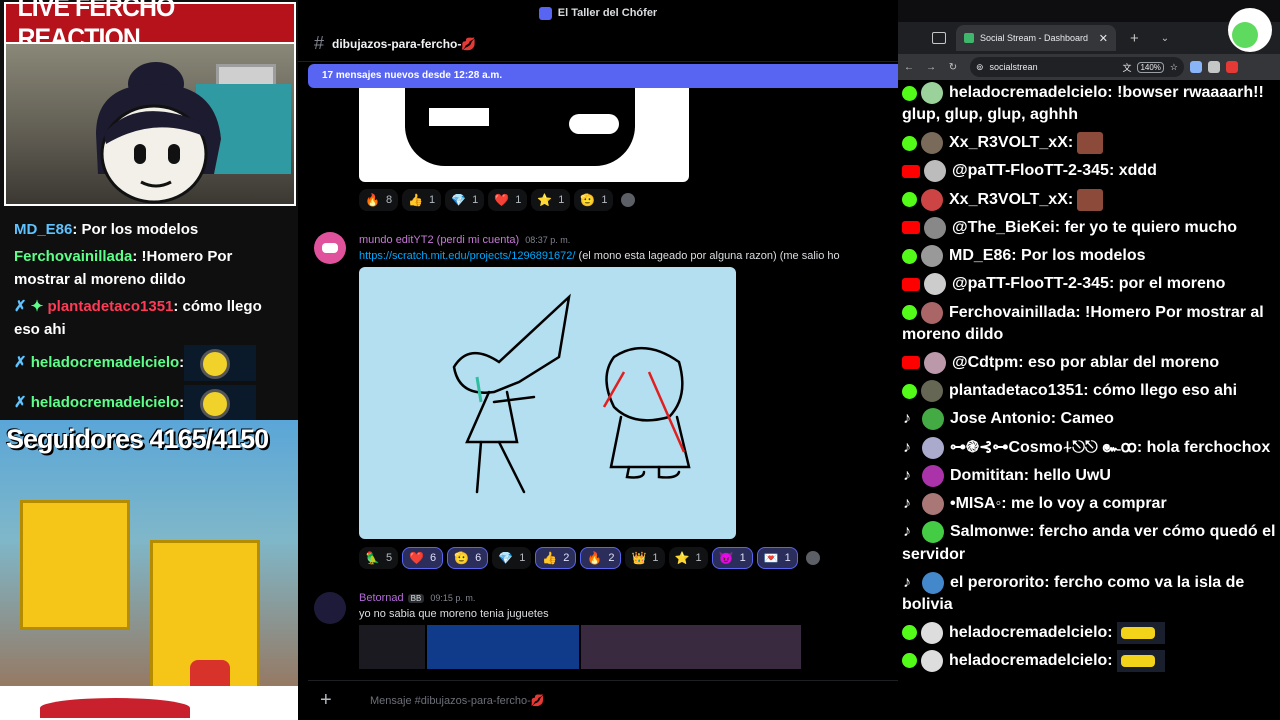 The height and width of the screenshot is (720, 1280). What do you see at coordinates (379, 200) in the screenshot?
I see `reaction-chip: 🔥 8` at bounding box center [379, 200].